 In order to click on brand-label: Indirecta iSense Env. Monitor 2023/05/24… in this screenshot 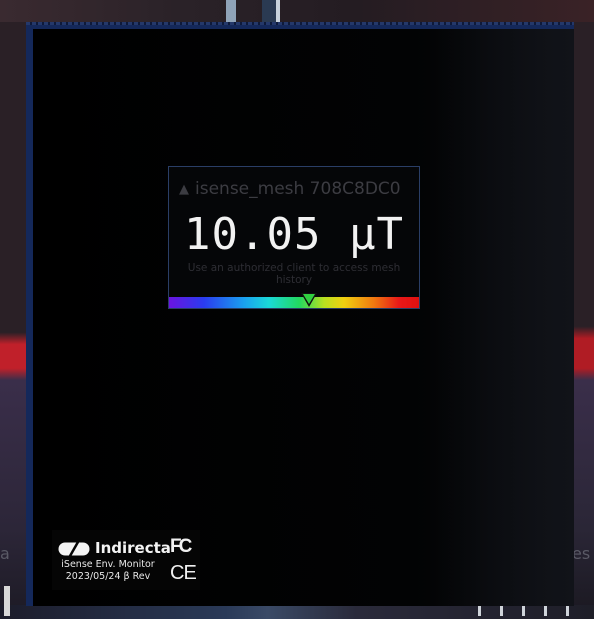, I will do `click(126, 560)`.